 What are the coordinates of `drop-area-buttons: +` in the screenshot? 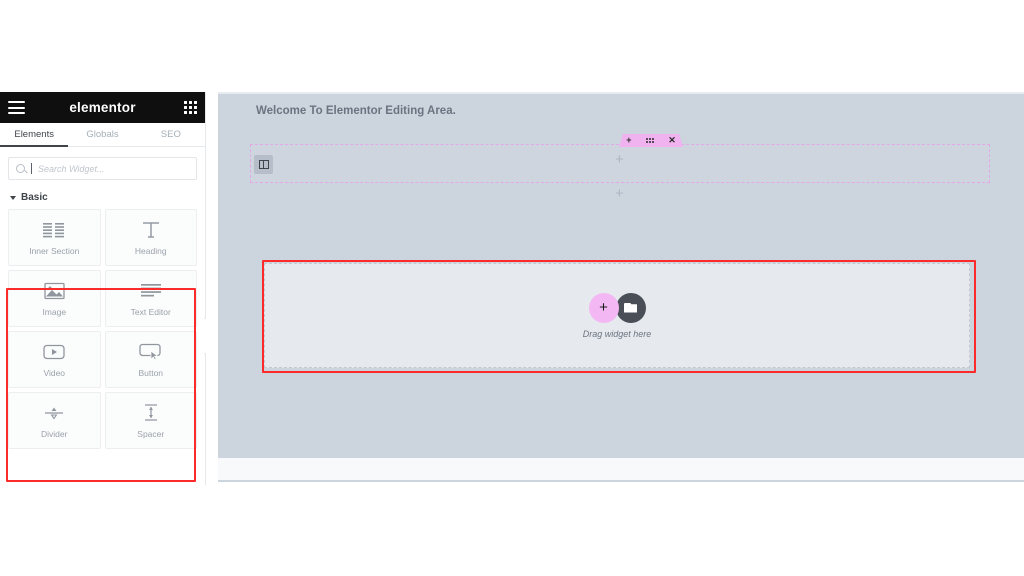 It's located at (617, 307).